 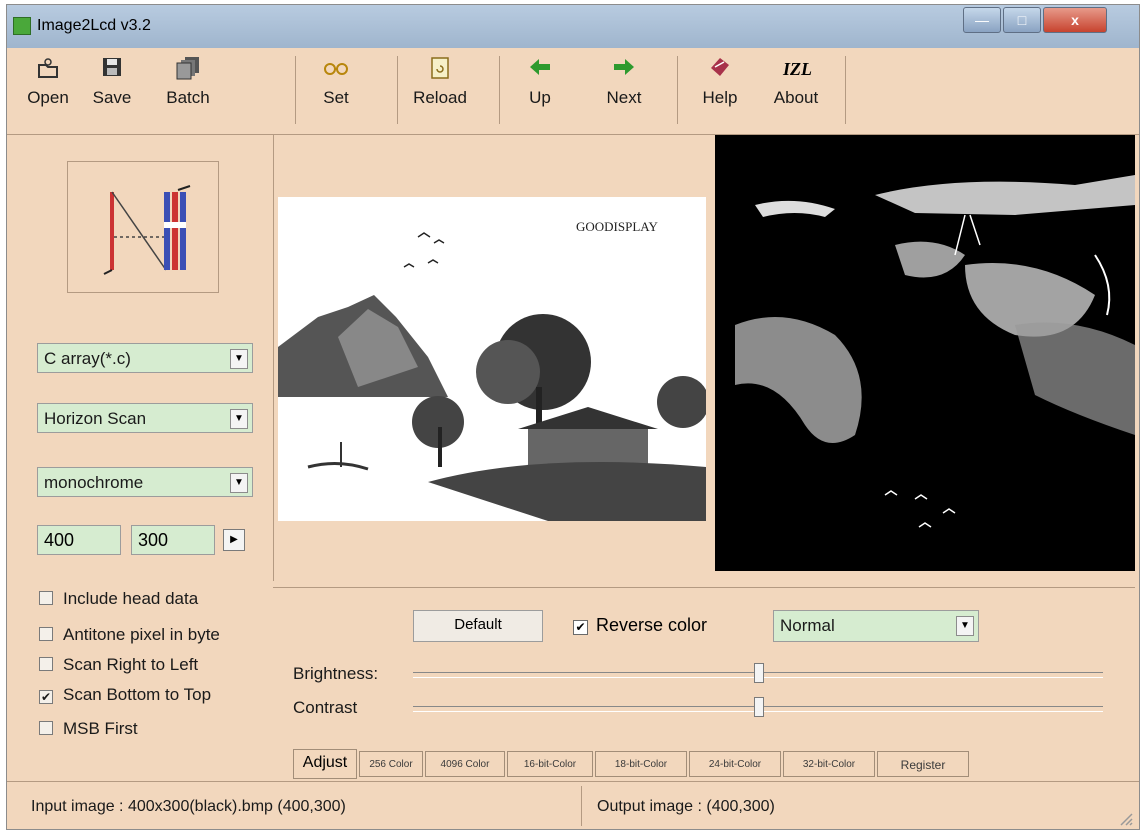 What do you see at coordinates (686, 806) in the screenshot?
I see `output-image-status: Output image : (400,300)` at bounding box center [686, 806].